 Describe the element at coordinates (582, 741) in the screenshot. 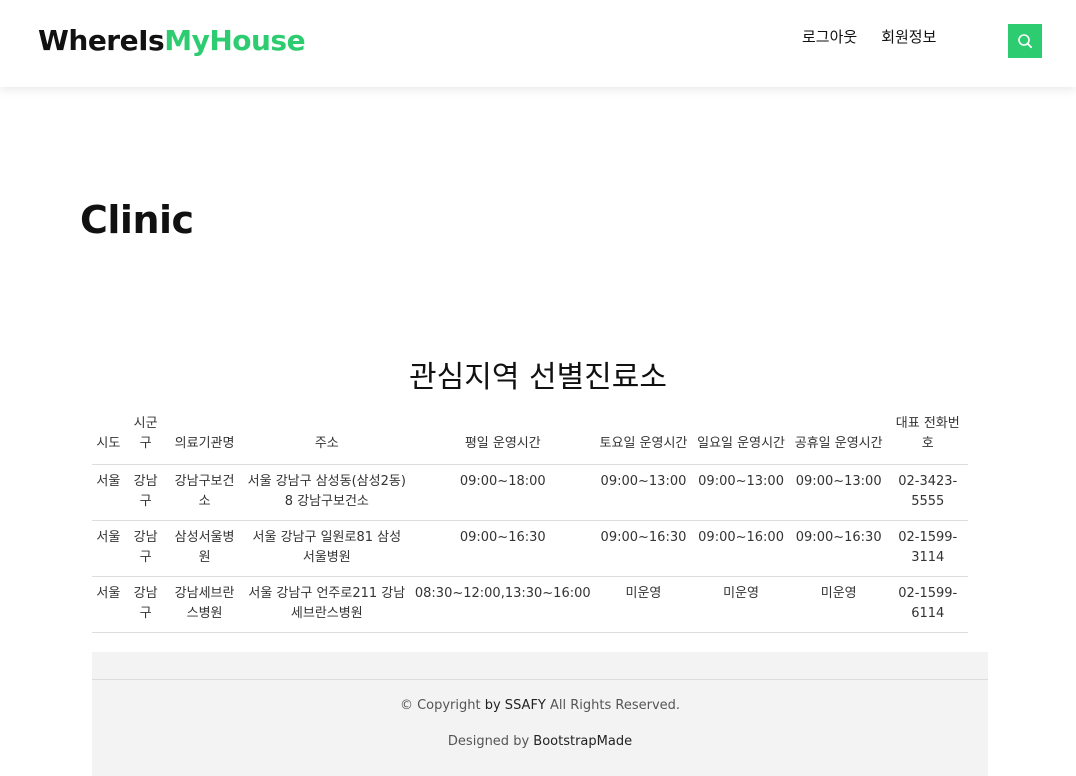

I see `designer-link: BootstrapMade` at that location.